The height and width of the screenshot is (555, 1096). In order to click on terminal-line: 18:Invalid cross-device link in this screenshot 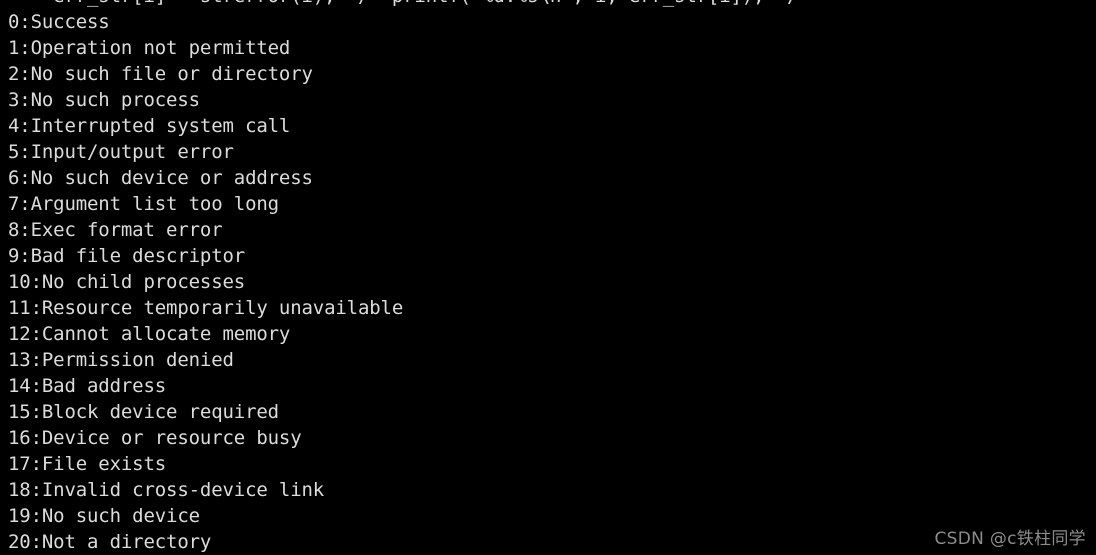, I will do `click(166, 490)`.